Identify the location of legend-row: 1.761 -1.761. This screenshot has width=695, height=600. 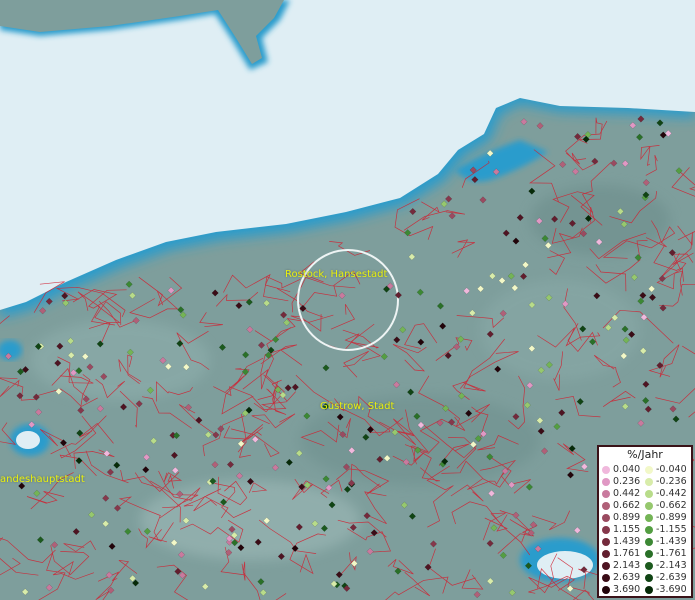
(647, 554).